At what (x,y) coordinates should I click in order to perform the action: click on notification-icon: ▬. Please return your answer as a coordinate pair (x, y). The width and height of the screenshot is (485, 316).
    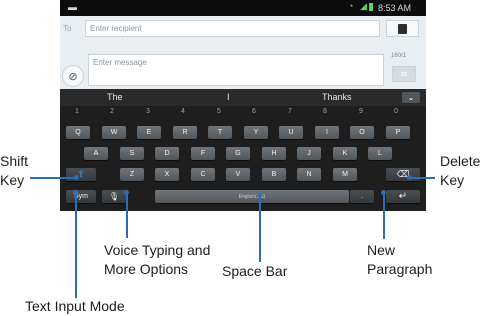
    Looking at the image, I should click on (72, 7).